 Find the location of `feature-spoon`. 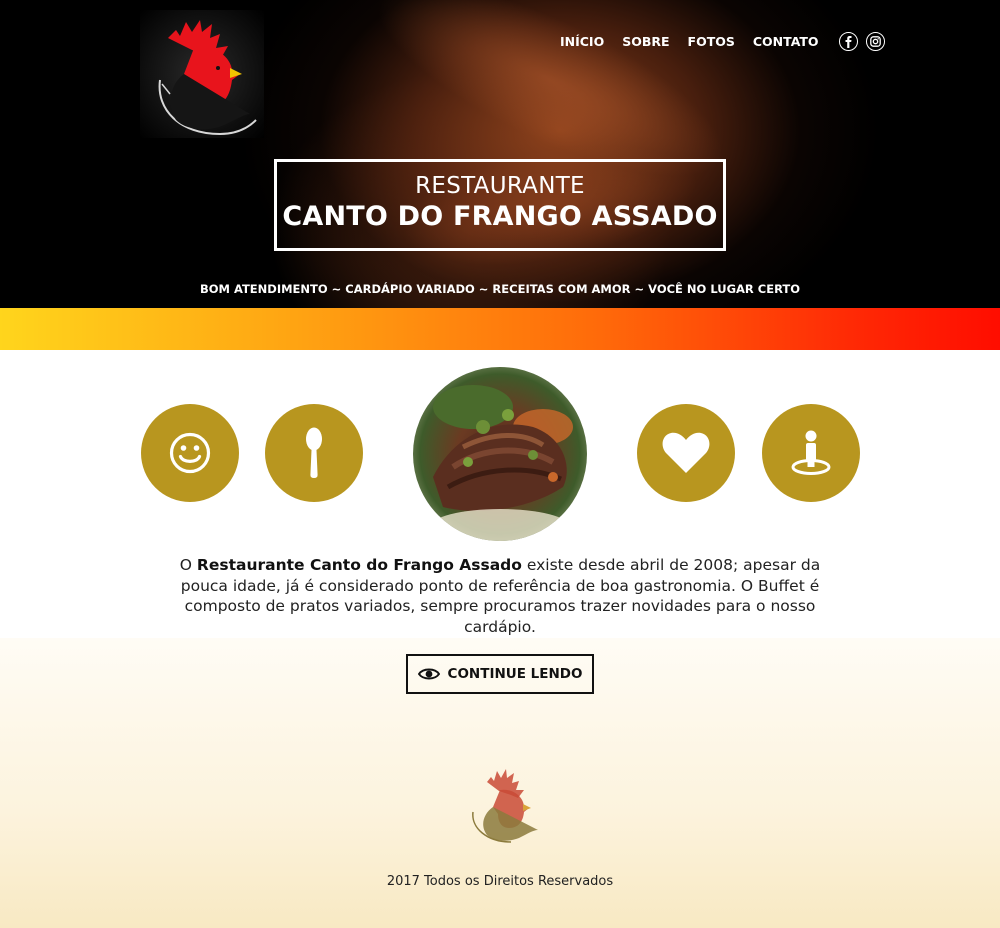

feature-spoon is located at coordinates (314, 453).